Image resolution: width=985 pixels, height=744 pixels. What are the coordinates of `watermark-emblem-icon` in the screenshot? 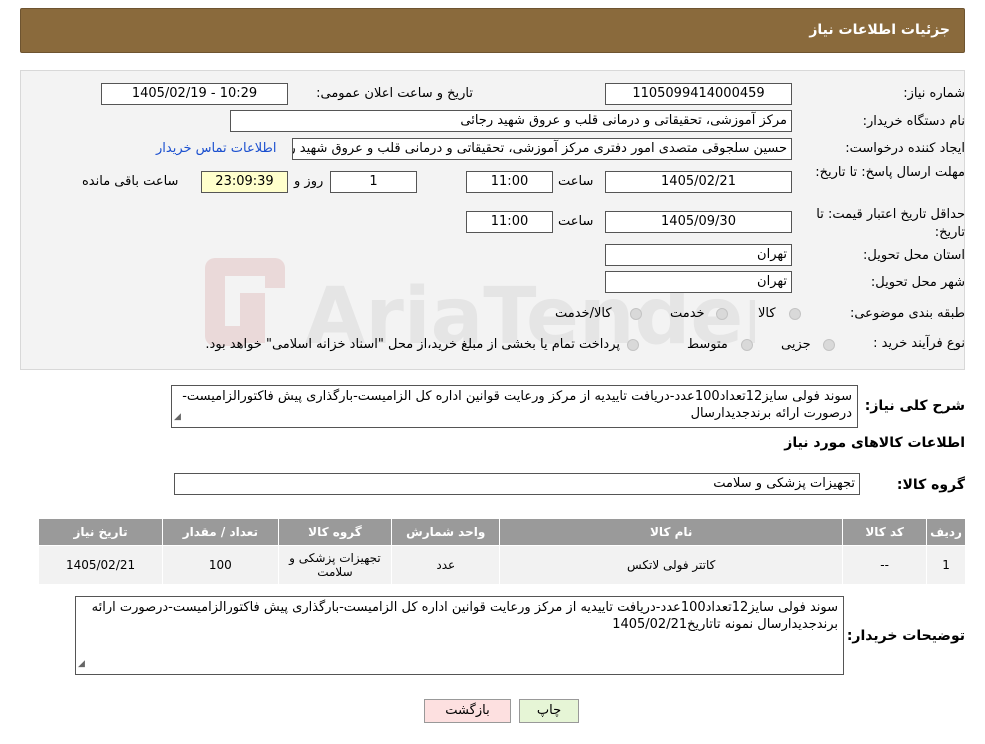 It's located at (245, 302).